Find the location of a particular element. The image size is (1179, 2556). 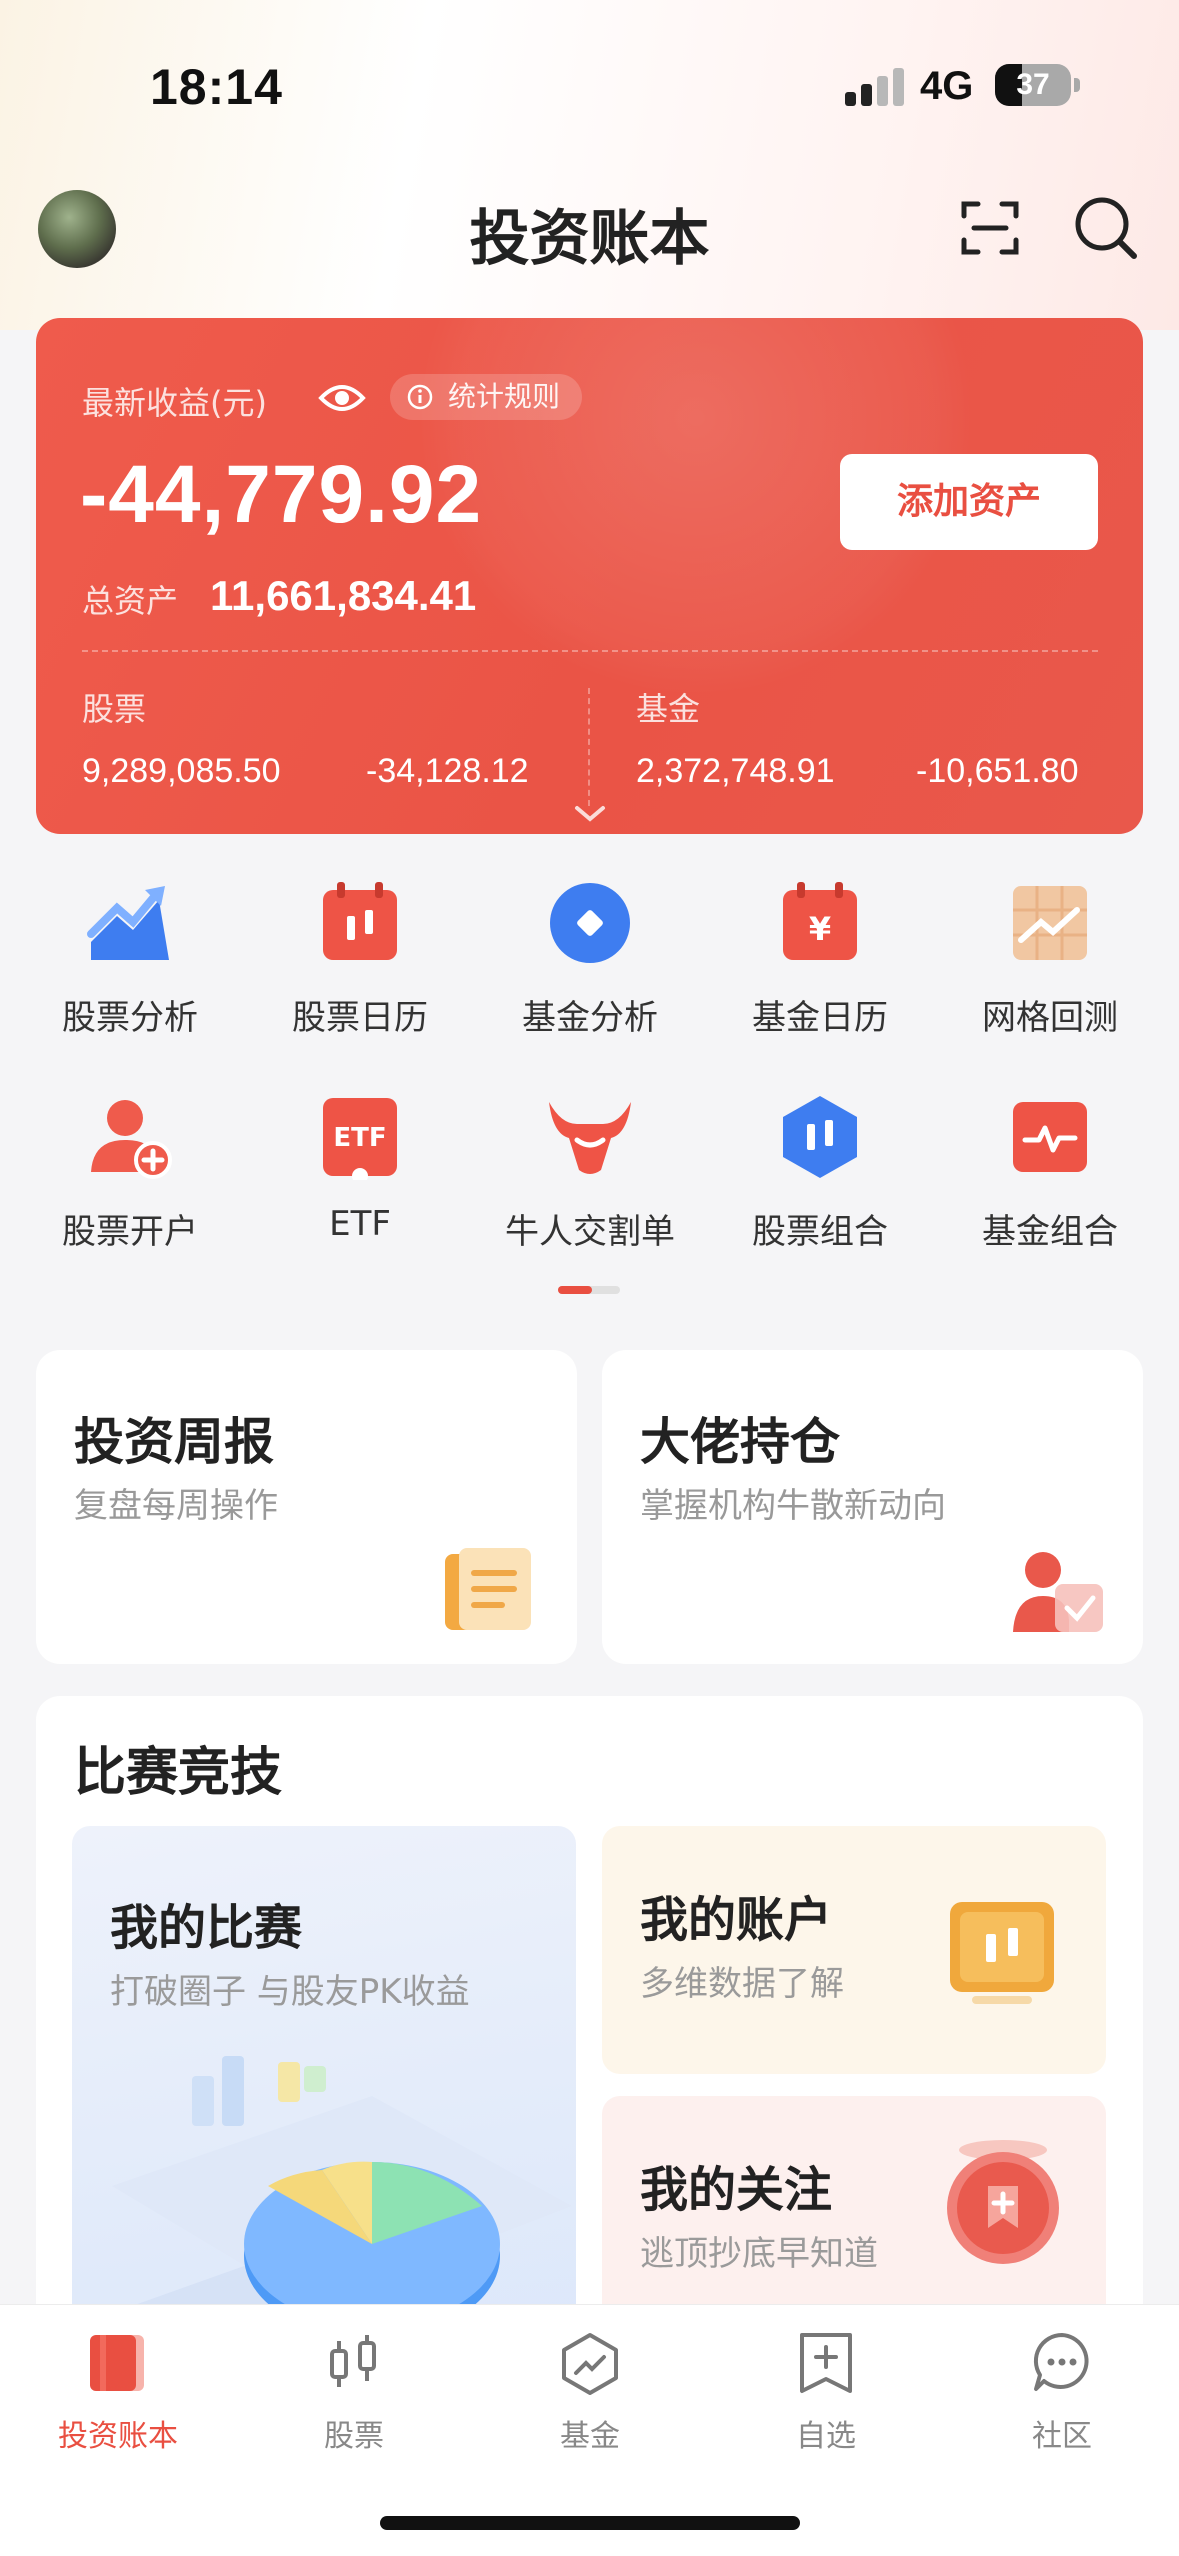

watchlist-icon is located at coordinates (826, 2363).